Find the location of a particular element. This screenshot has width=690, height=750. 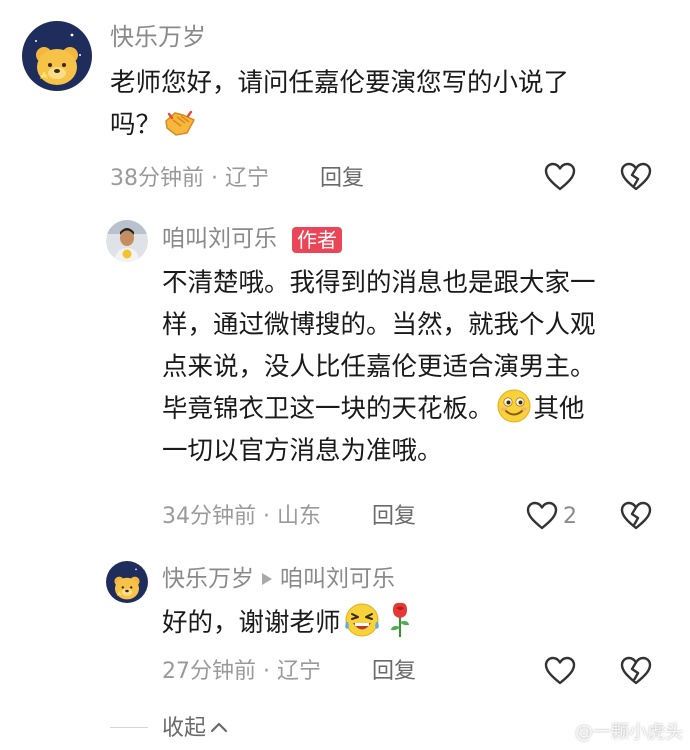

comment3-text: 好的，谢谢老师 is located at coordinates (289, 622).